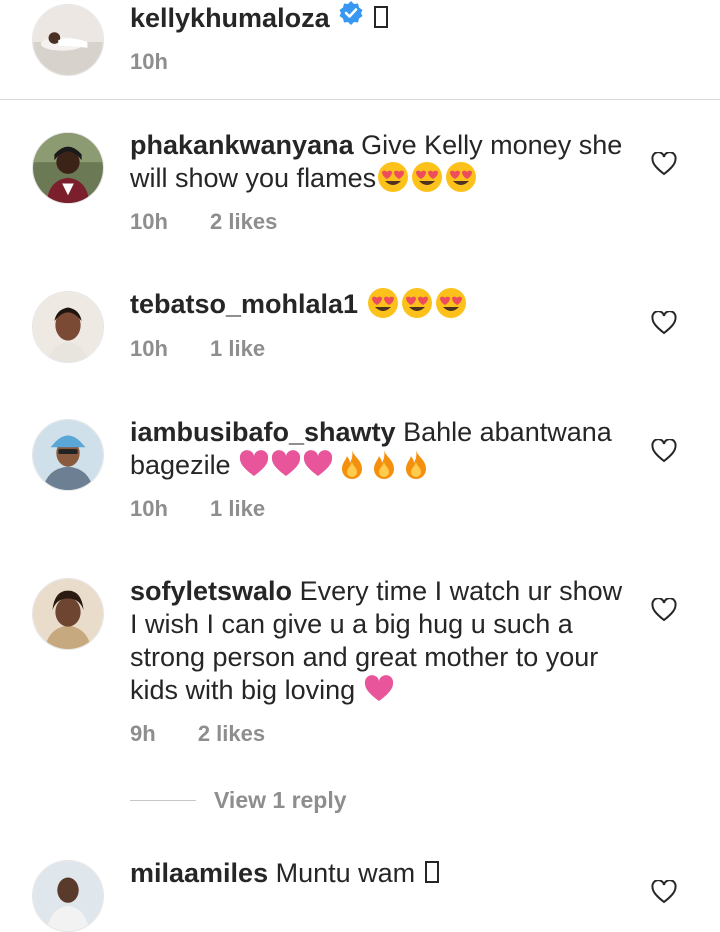  Describe the element at coordinates (197, 349) in the screenshot. I see `comment-2-meta: 10h 1 like` at that location.